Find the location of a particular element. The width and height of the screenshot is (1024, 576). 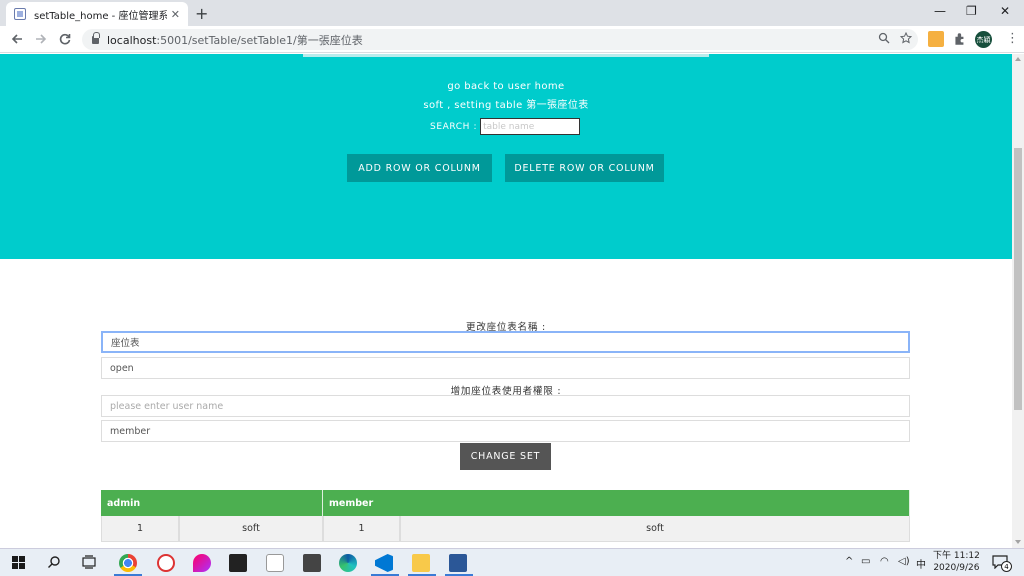

restore-window-button: ❐ is located at coordinates (971, 11).